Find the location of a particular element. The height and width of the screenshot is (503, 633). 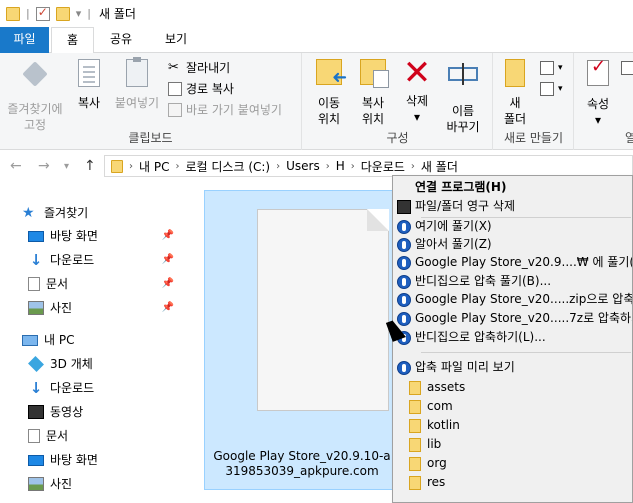

blank-icon is located at coordinates (404, 188).